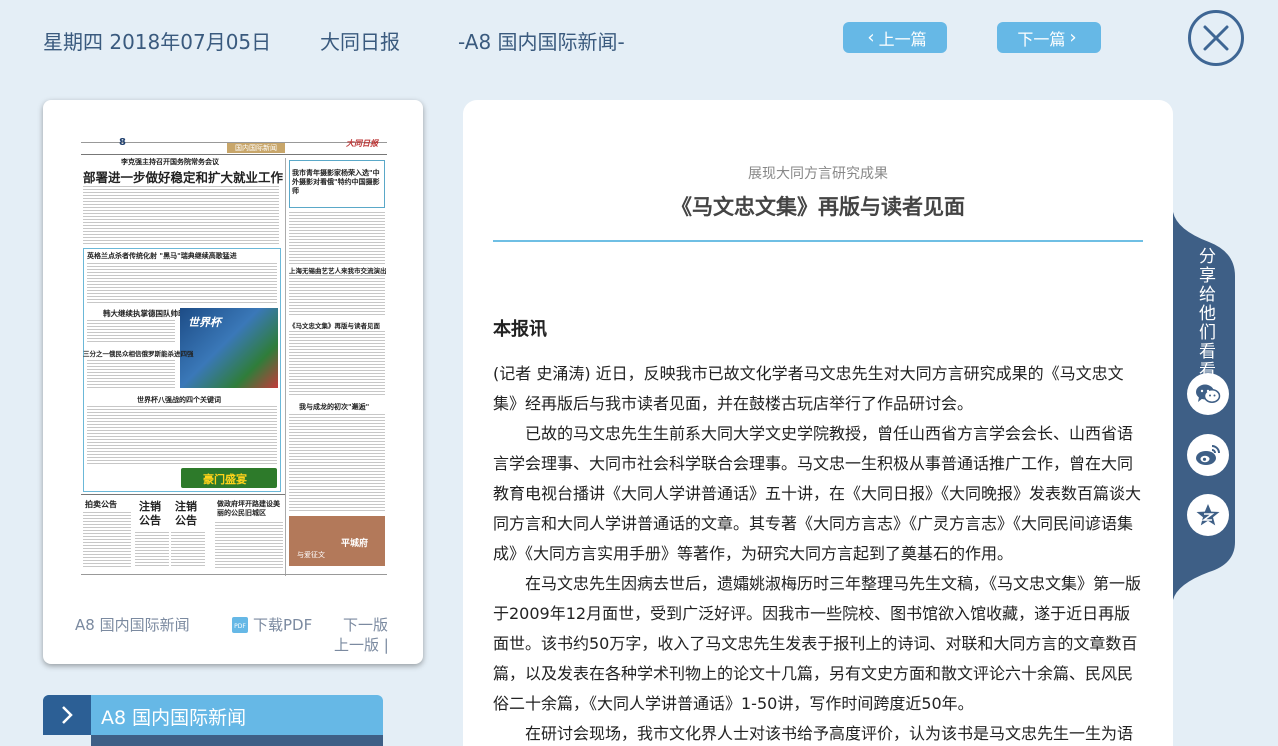 This screenshot has width=1278, height=746. What do you see at coordinates (138, 354) in the screenshot?
I see `thumb-h4: 三分之一俄民众相信俄罗斯能杀进四强` at bounding box center [138, 354].